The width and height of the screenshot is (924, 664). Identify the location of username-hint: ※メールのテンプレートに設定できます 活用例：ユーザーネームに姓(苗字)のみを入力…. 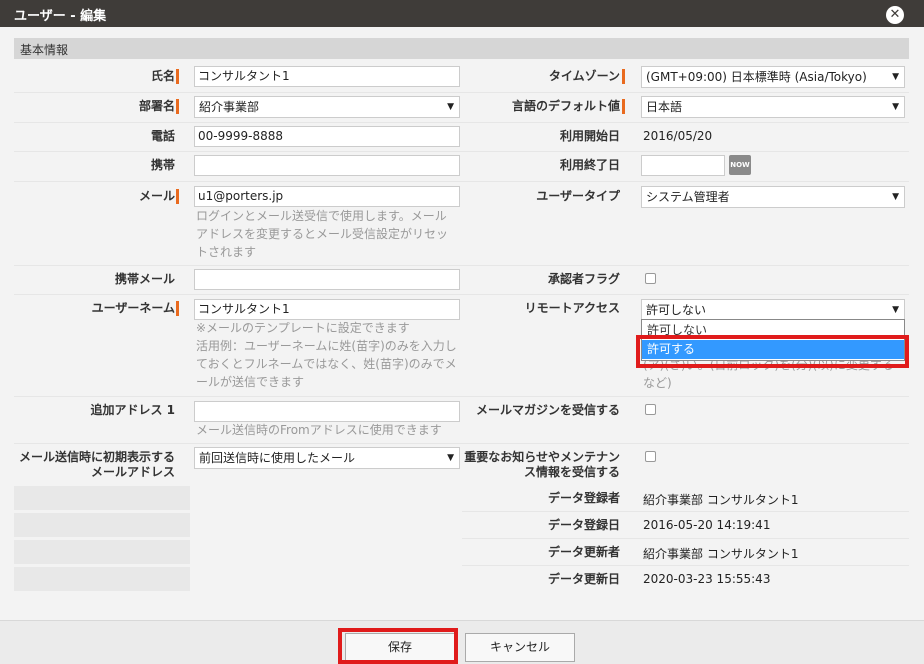
(326, 355).